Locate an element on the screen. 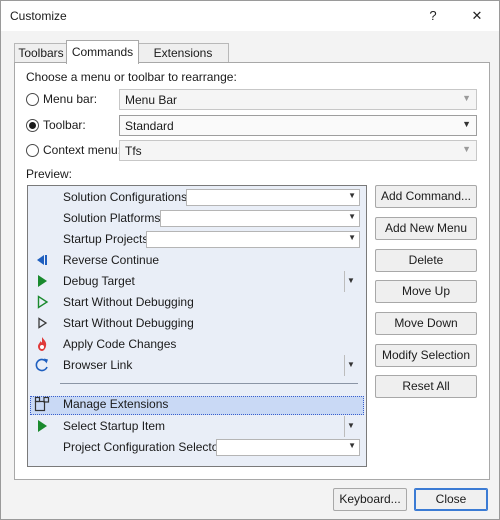  solution-platforms-combo: ▼ is located at coordinates (260, 218).